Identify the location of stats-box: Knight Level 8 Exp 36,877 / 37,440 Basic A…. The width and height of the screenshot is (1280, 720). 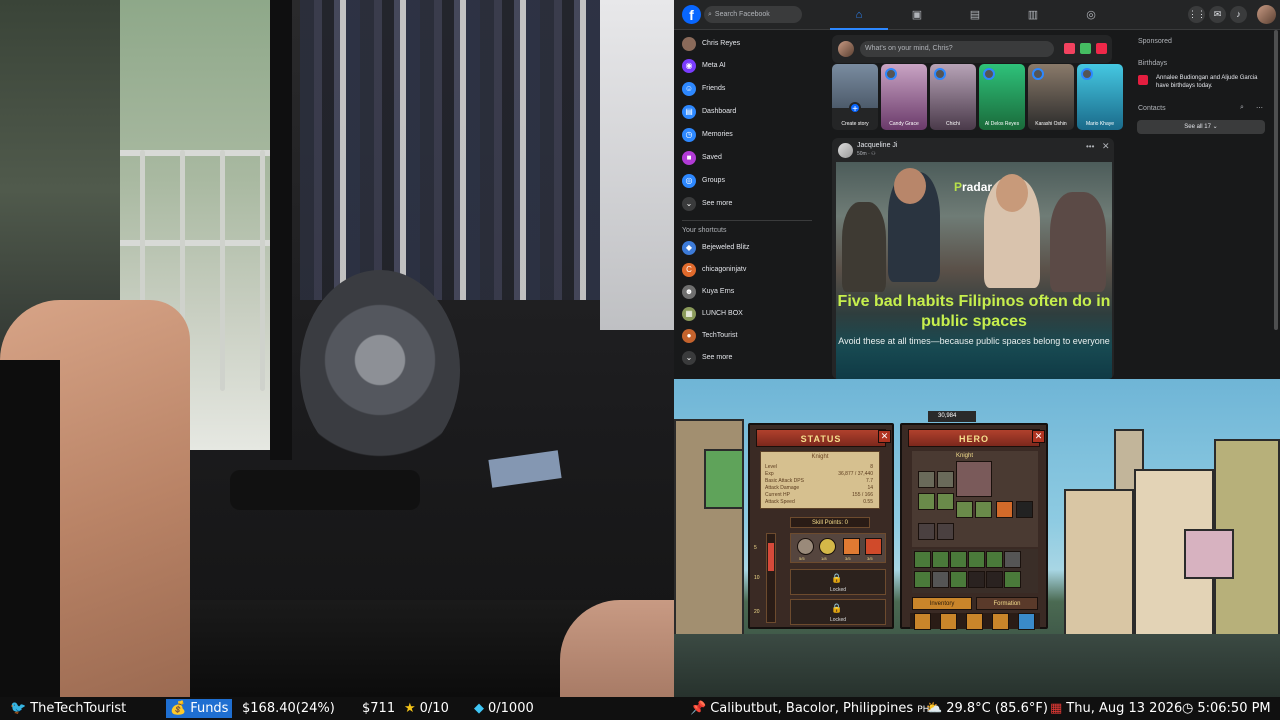
(820, 480).